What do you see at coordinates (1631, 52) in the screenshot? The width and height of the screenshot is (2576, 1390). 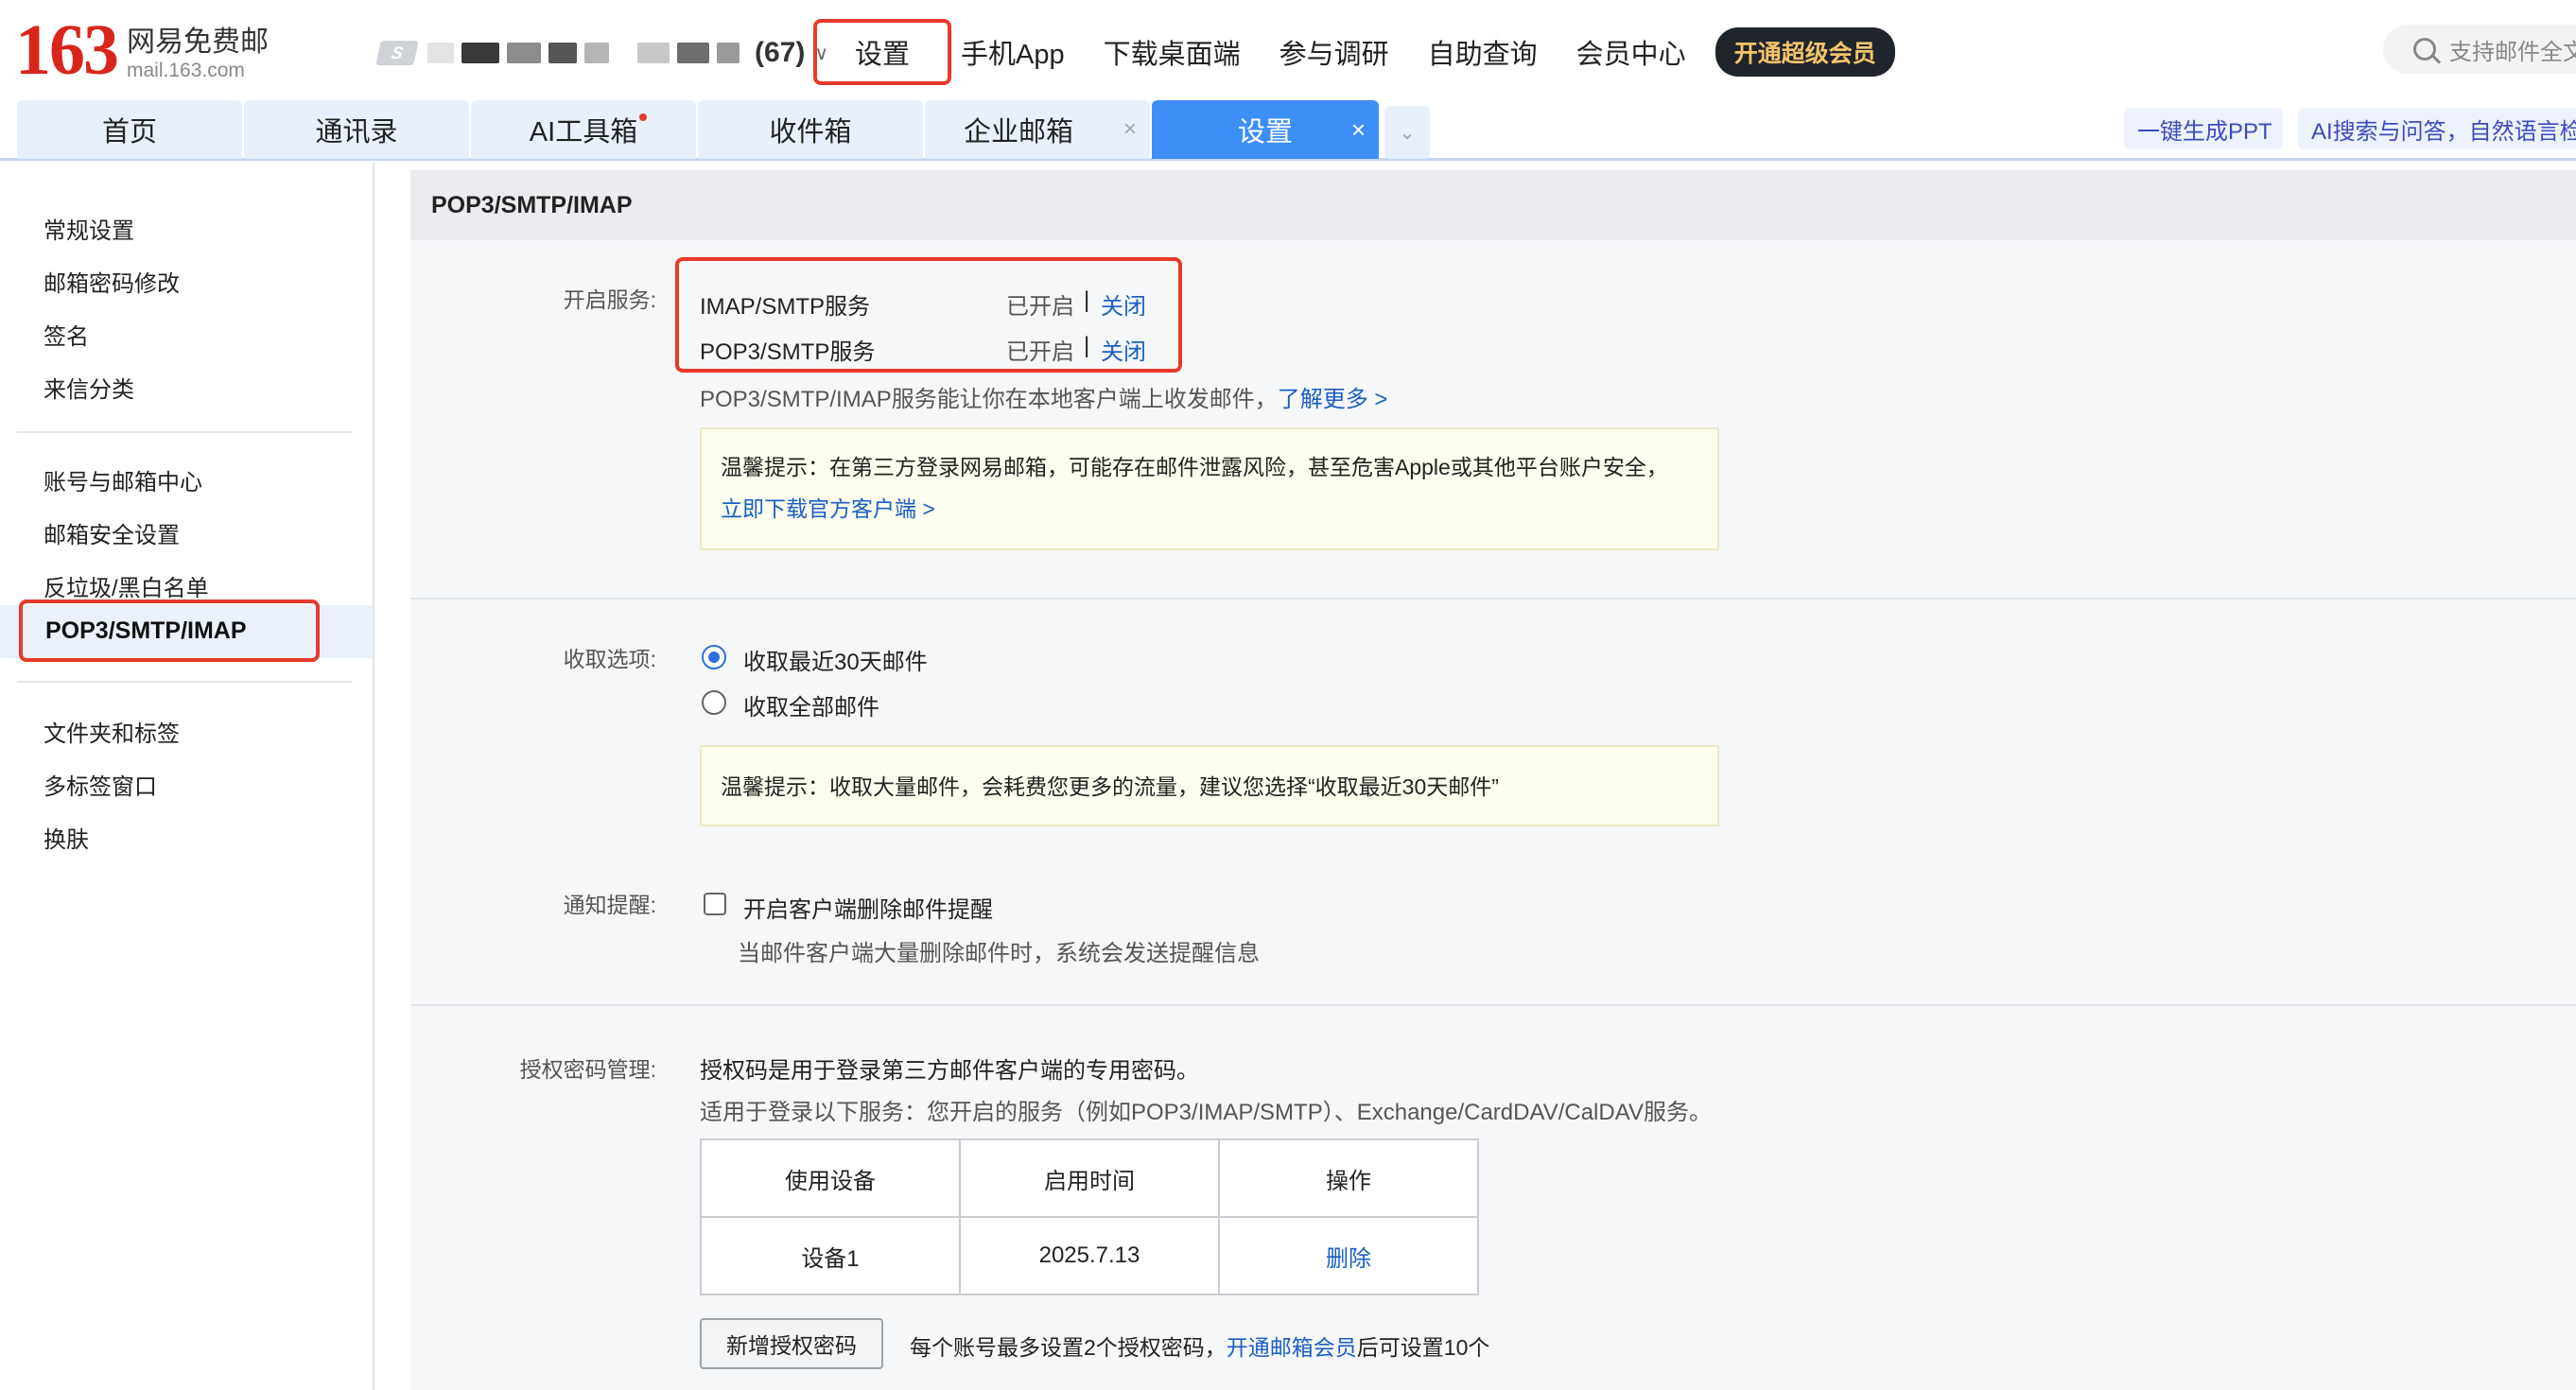 I see `topnav-member-center: 会员中心` at bounding box center [1631, 52].